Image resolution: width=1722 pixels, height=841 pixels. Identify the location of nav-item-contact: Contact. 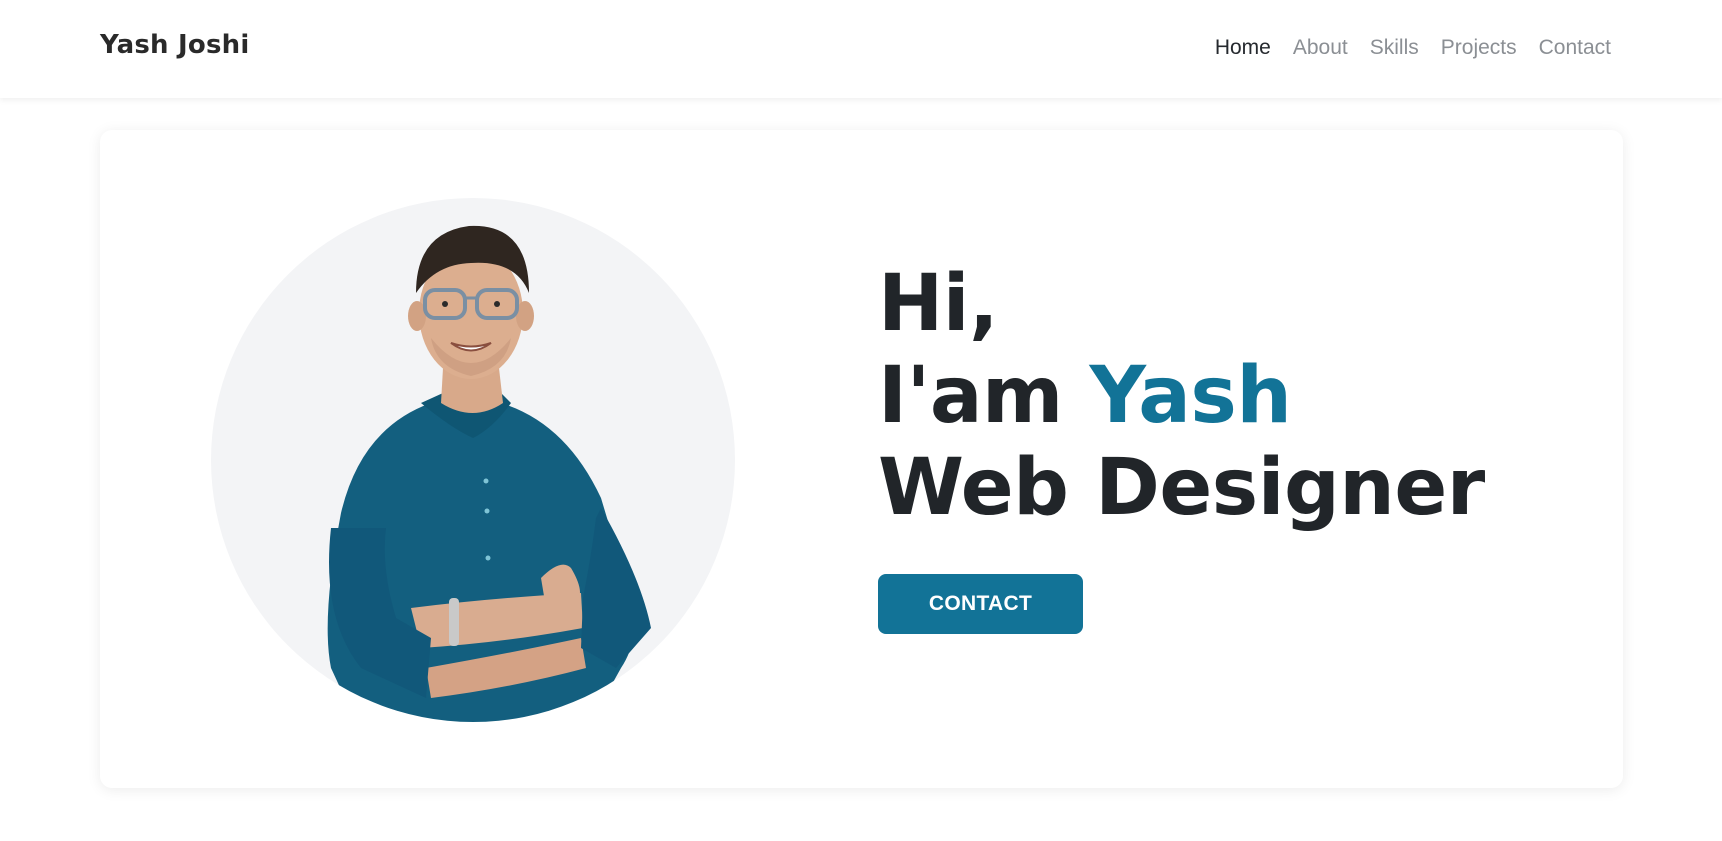
(1575, 47).